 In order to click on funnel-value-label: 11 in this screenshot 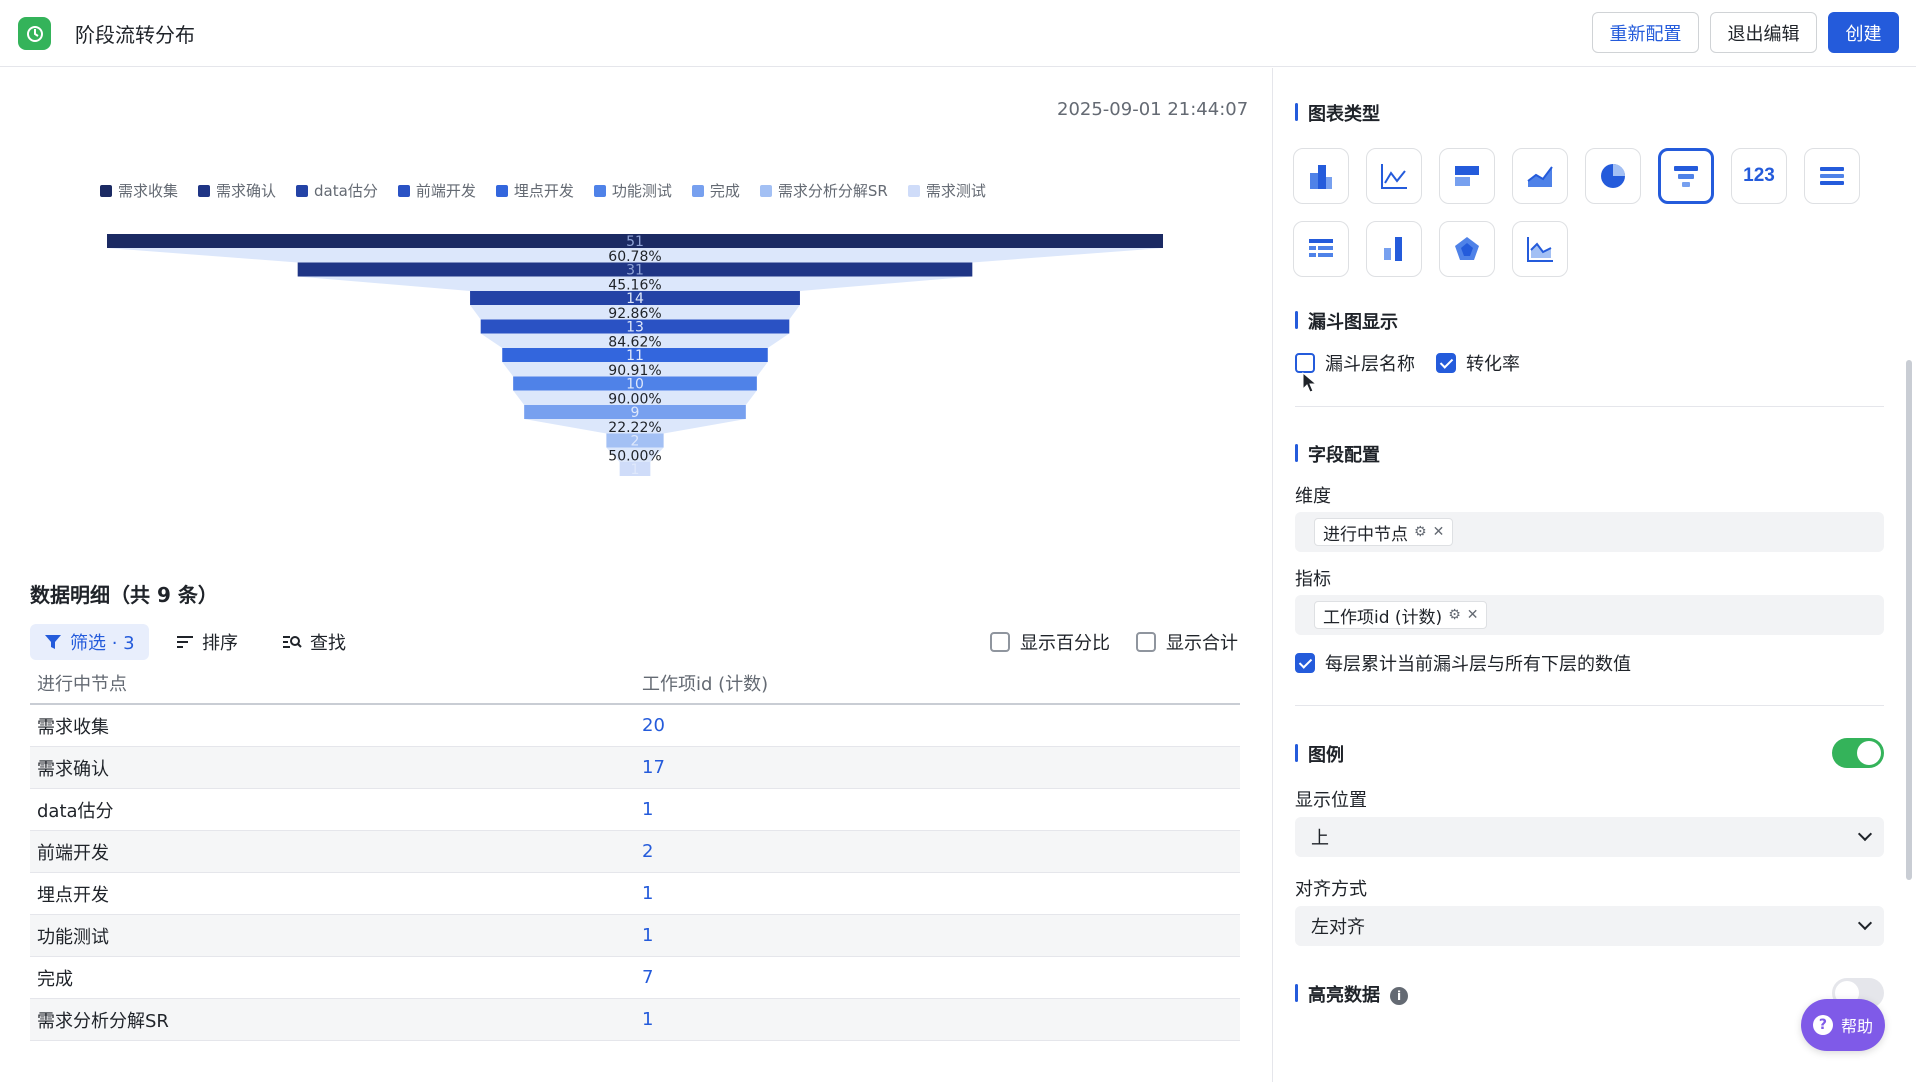, I will do `click(635, 356)`.